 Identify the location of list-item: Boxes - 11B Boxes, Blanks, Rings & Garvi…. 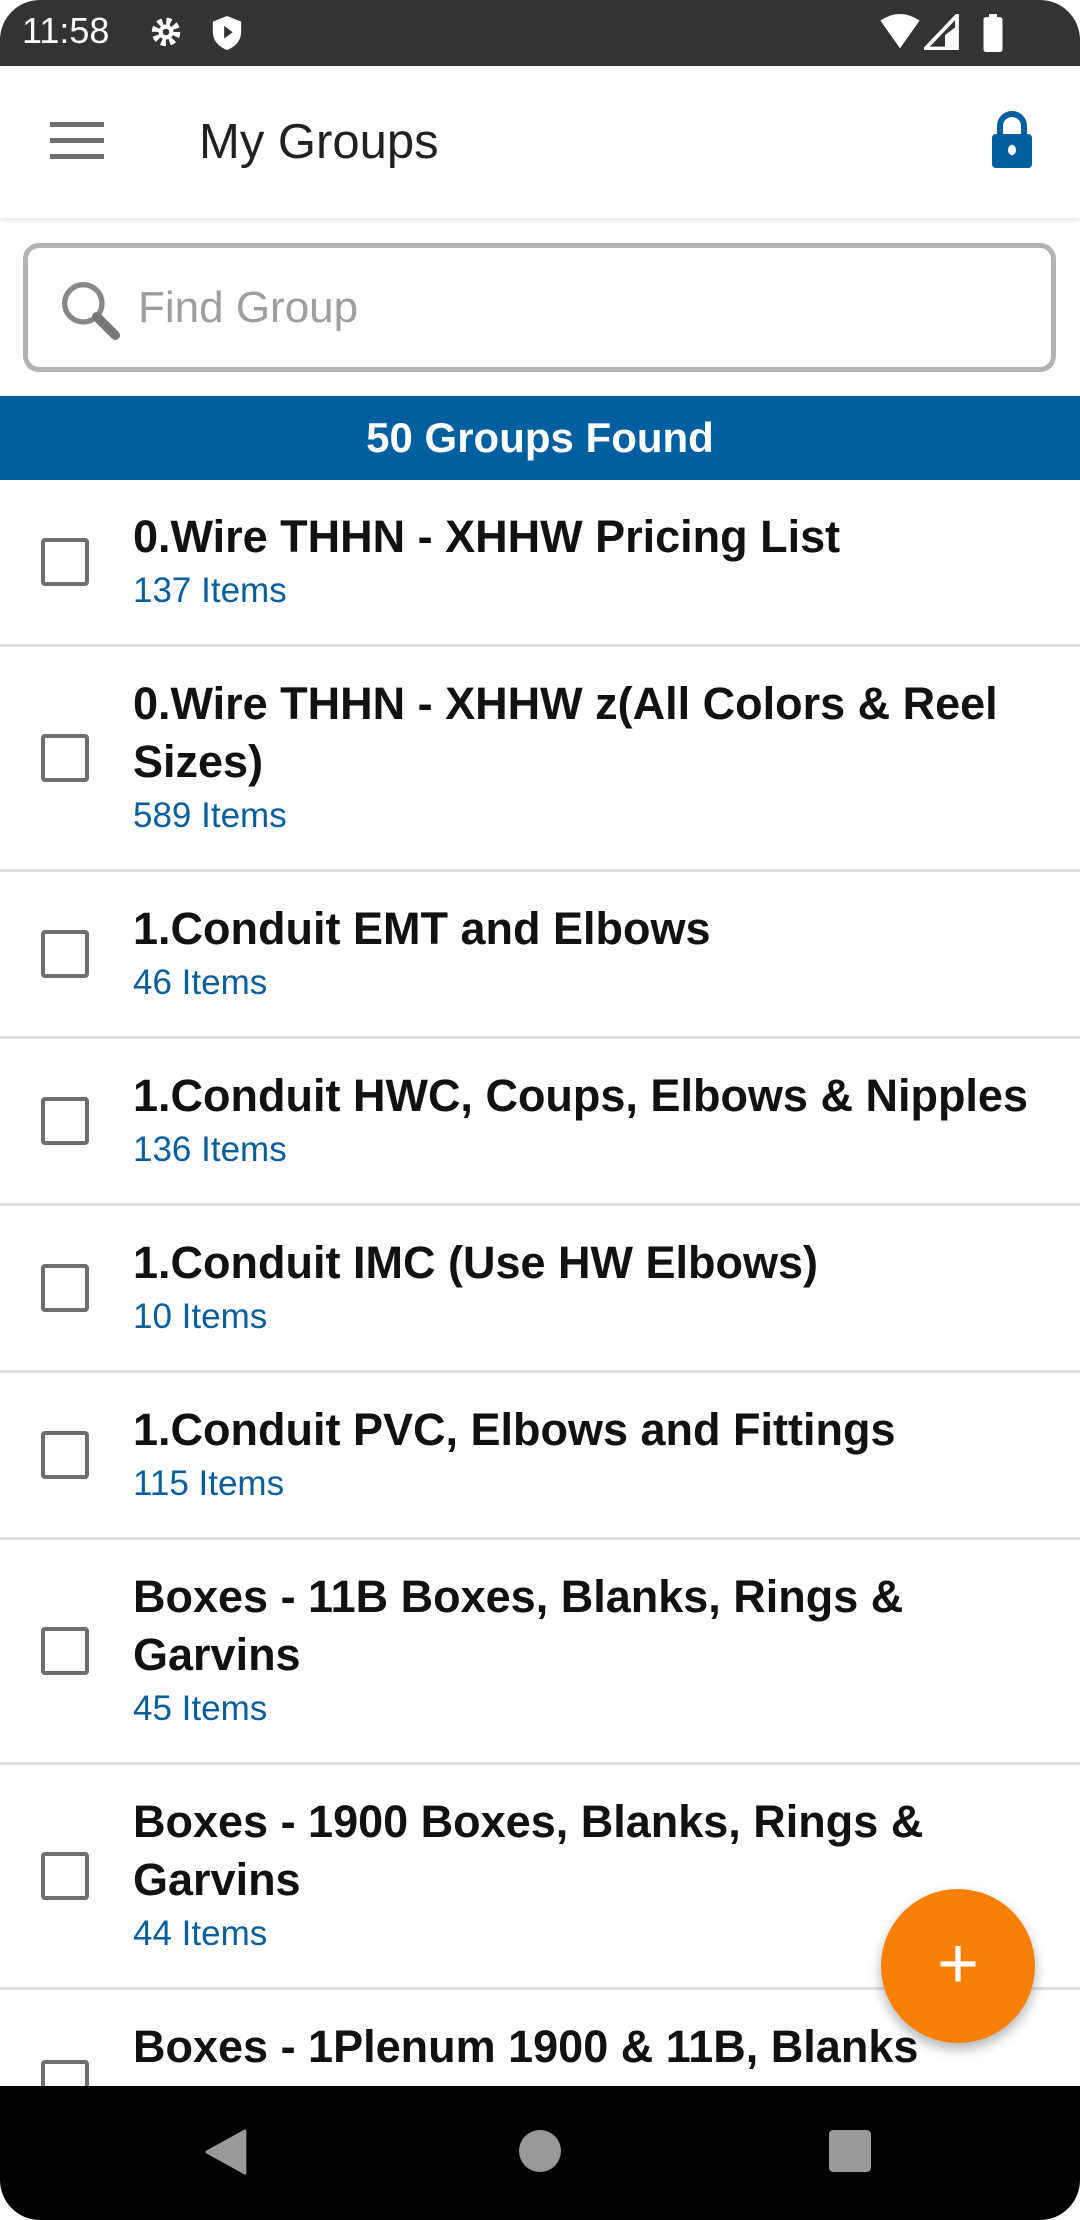
(540, 1652).